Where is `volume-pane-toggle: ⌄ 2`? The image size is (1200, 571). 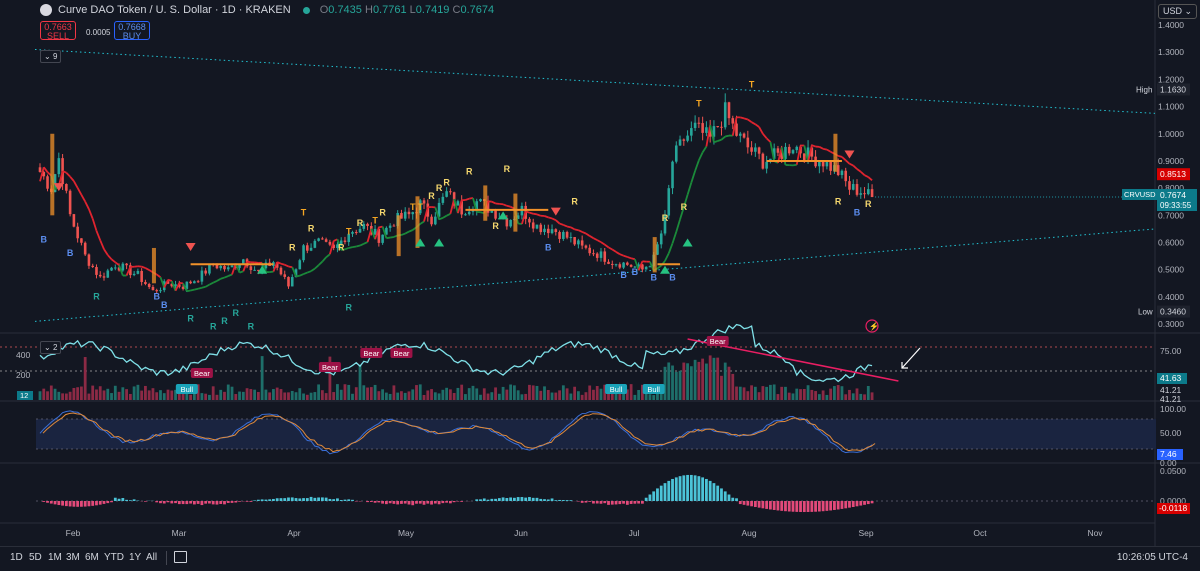 volume-pane-toggle: ⌄ 2 is located at coordinates (50, 347).